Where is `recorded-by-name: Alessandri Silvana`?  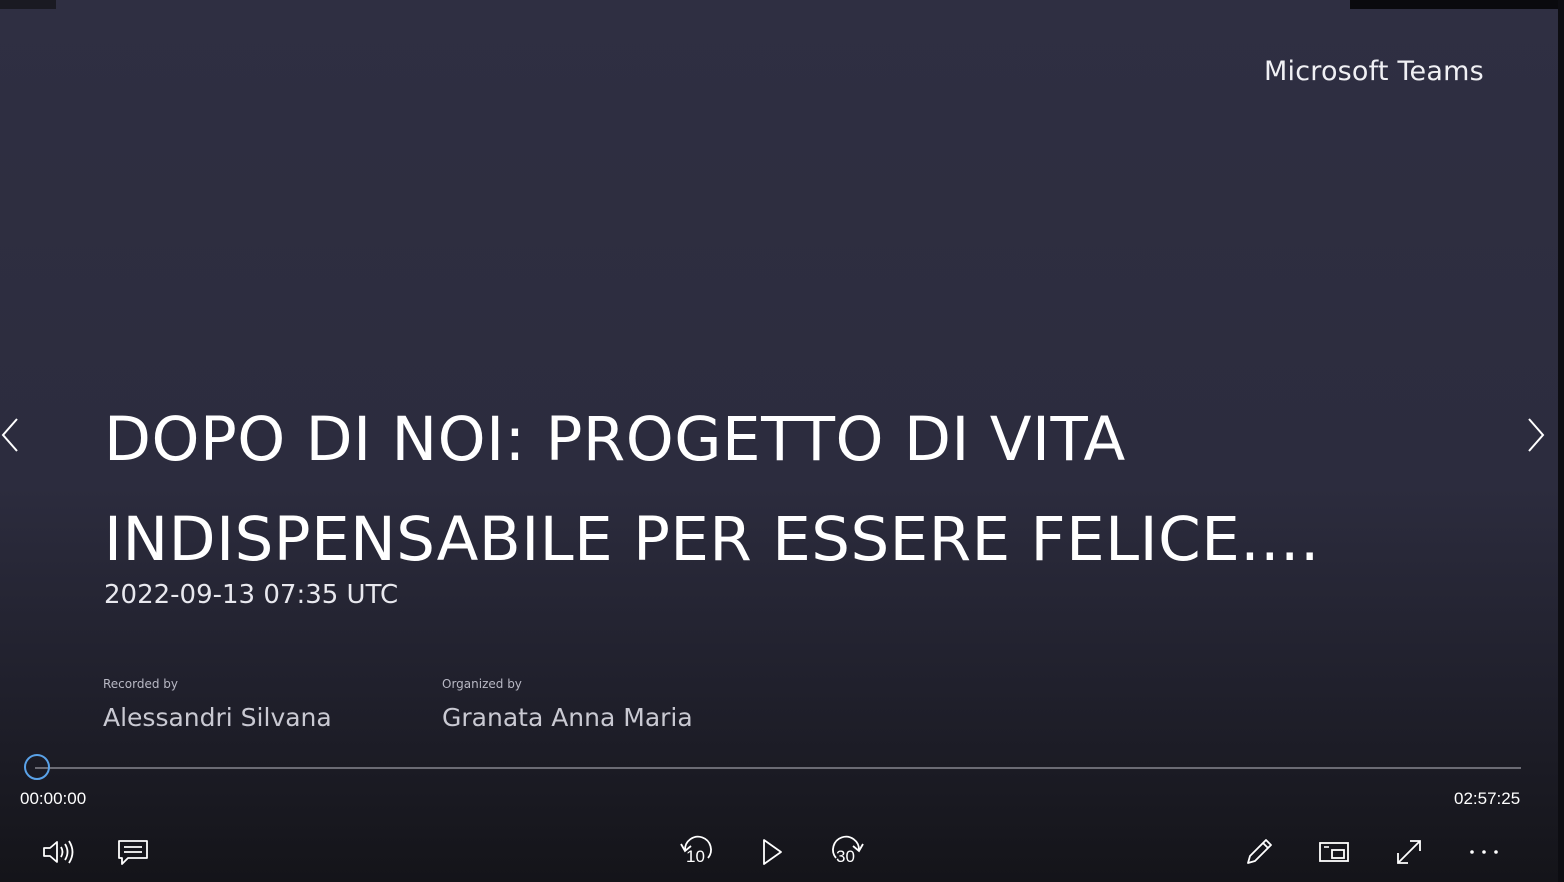
recorded-by-name: Alessandri Silvana is located at coordinates (217, 717).